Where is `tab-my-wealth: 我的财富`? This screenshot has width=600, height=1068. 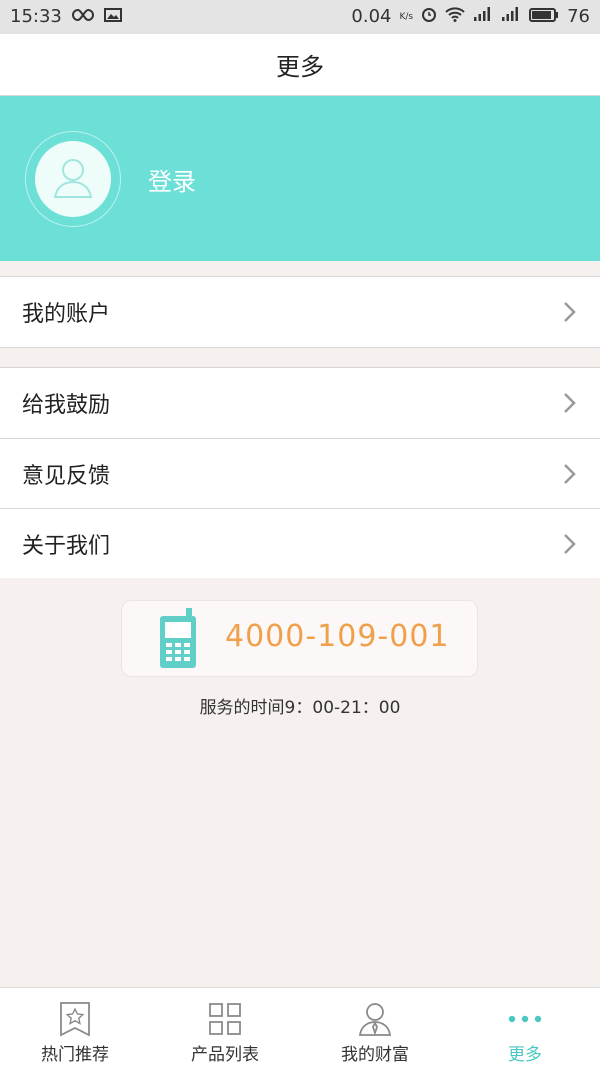
tab-my-wealth: 我的财富 is located at coordinates (375, 1028).